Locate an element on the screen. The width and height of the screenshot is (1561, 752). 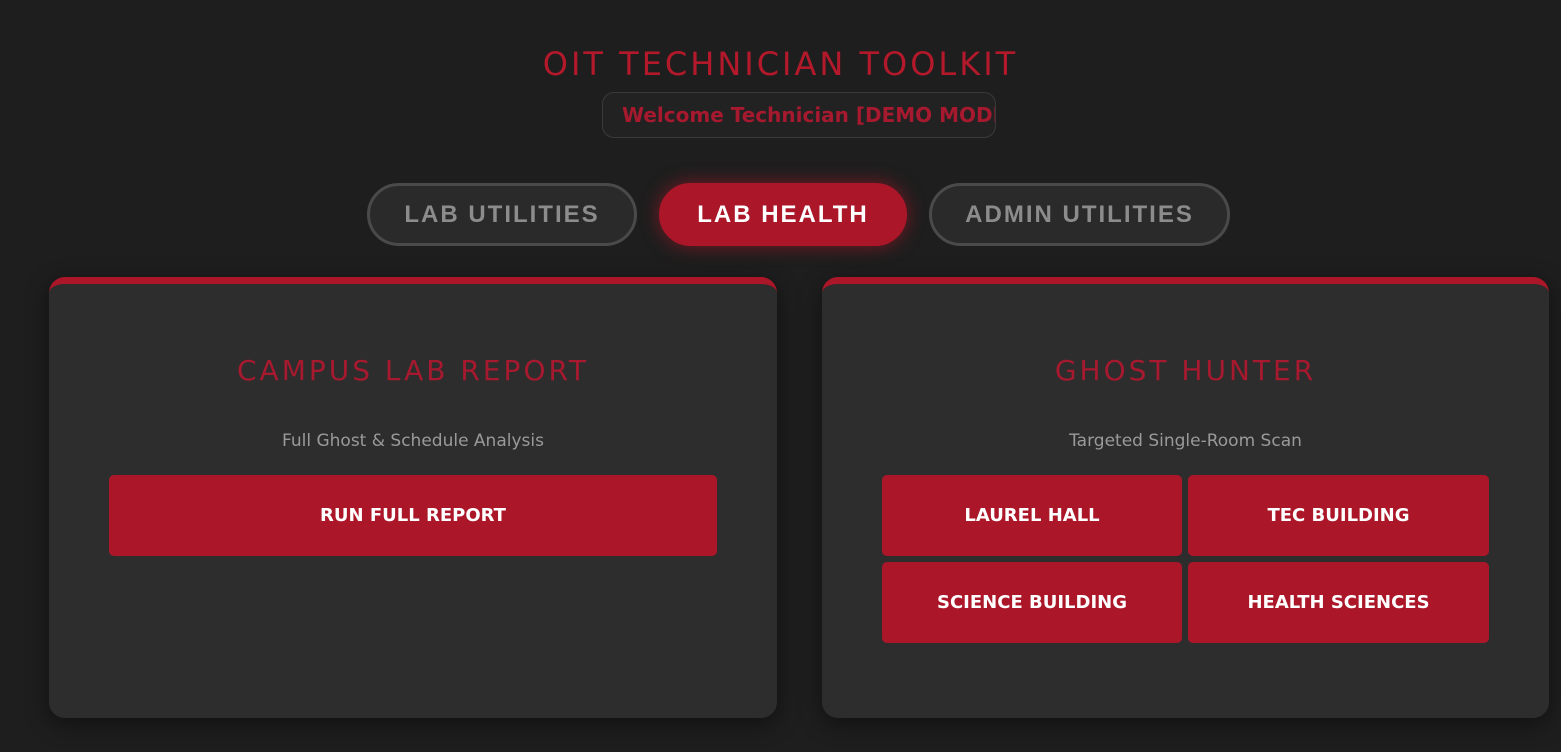
card-subtitle: Targeted Single-Room Scan is located at coordinates (1185, 441).